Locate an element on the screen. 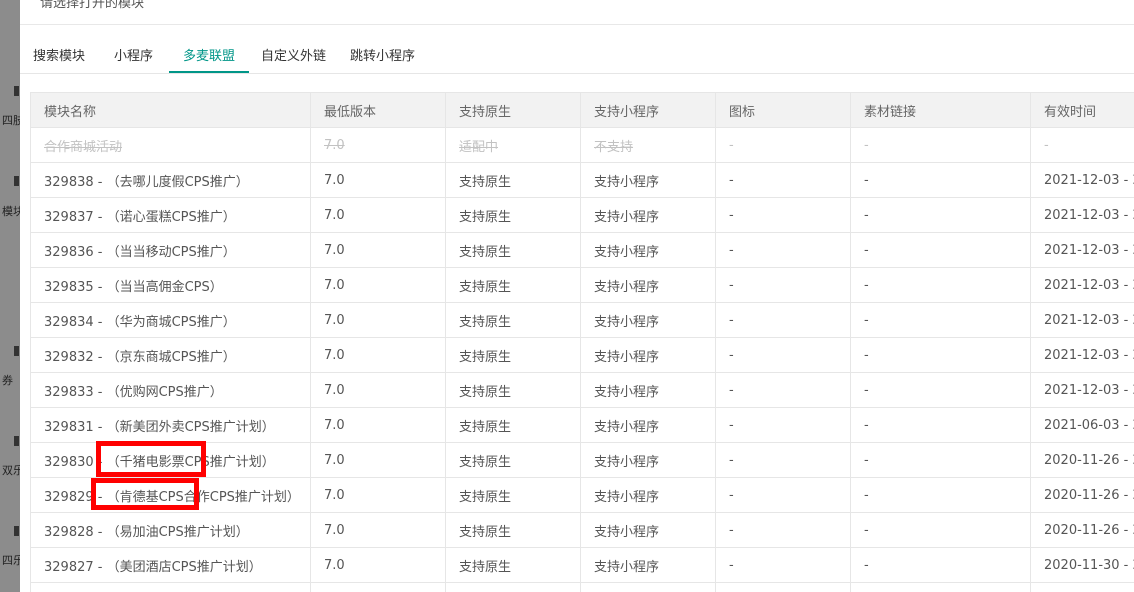  sidebar-fragment: 券 is located at coordinates (7, 380).